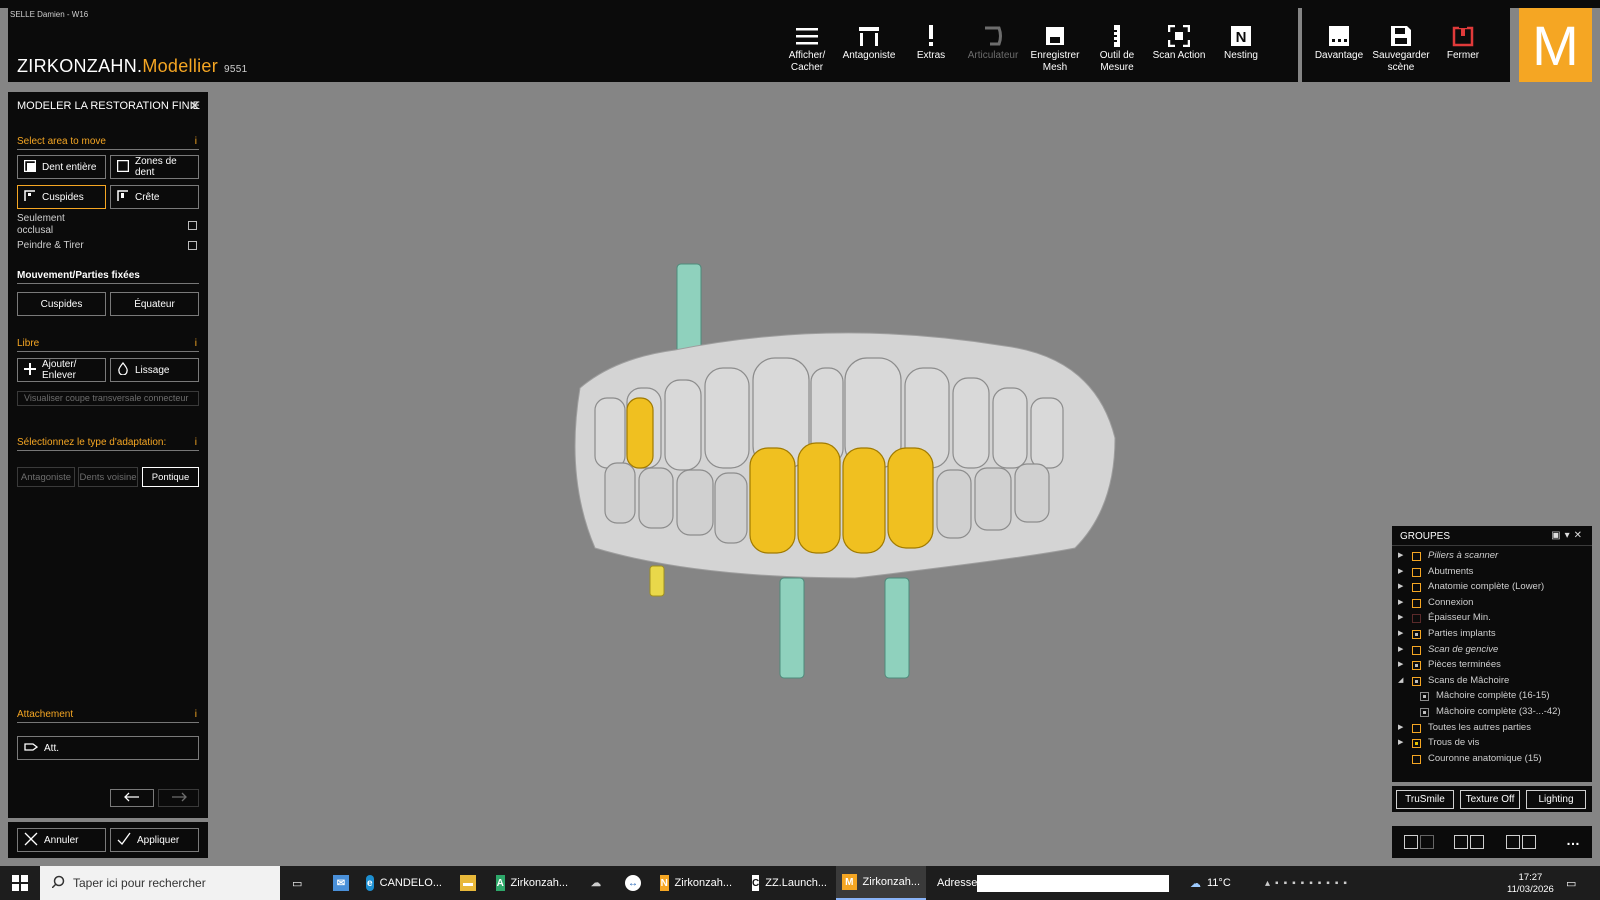 Image resolution: width=1600 pixels, height=900 pixels. What do you see at coordinates (1055, 52) in the screenshot?
I see `toolbar-save-mesh-button: Enregistrer Mesh` at bounding box center [1055, 52].